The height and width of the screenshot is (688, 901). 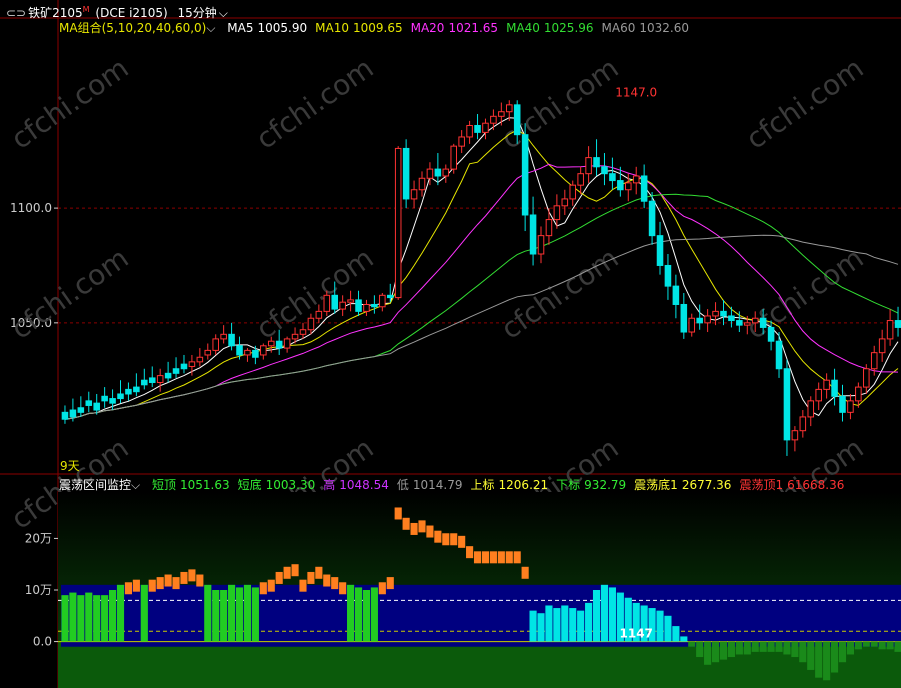 I want to click on osc-legend-item-value-1: 1003.30, so click(x=290, y=485).